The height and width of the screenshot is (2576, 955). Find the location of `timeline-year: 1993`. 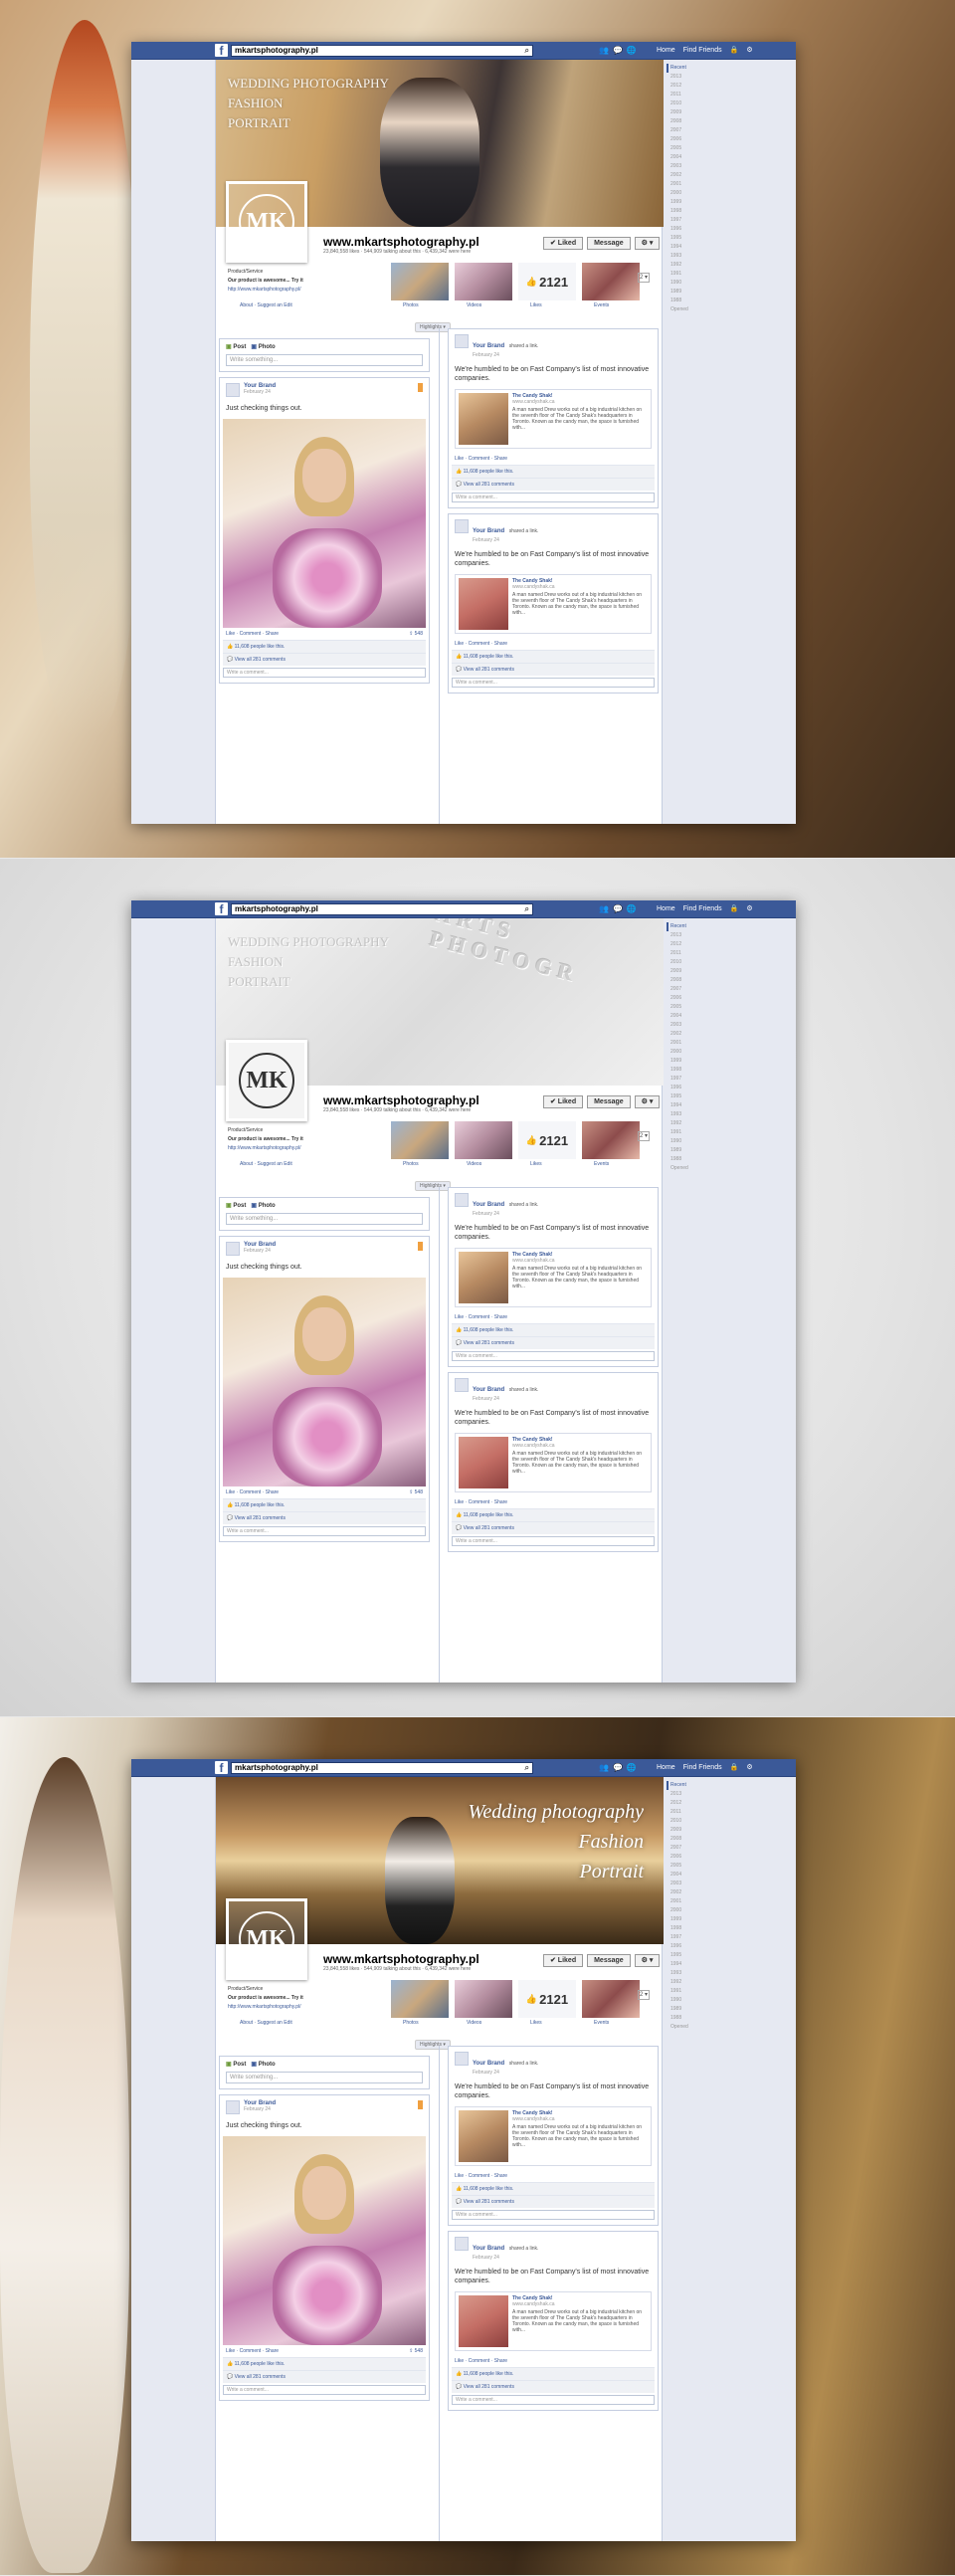

timeline-year: 1993 is located at coordinates (681, 1114).